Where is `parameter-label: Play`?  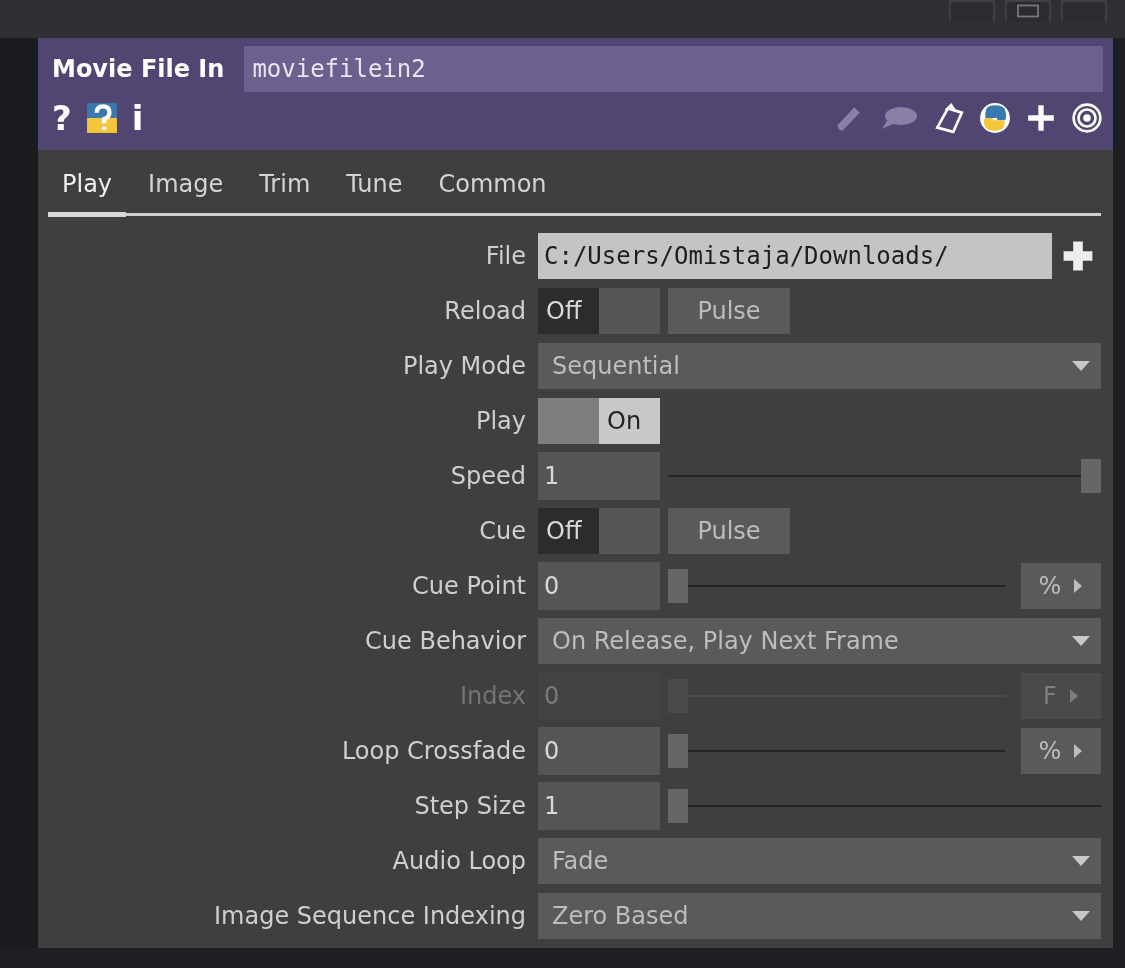 parameter-label: Play is located at coordinates (500, 420).